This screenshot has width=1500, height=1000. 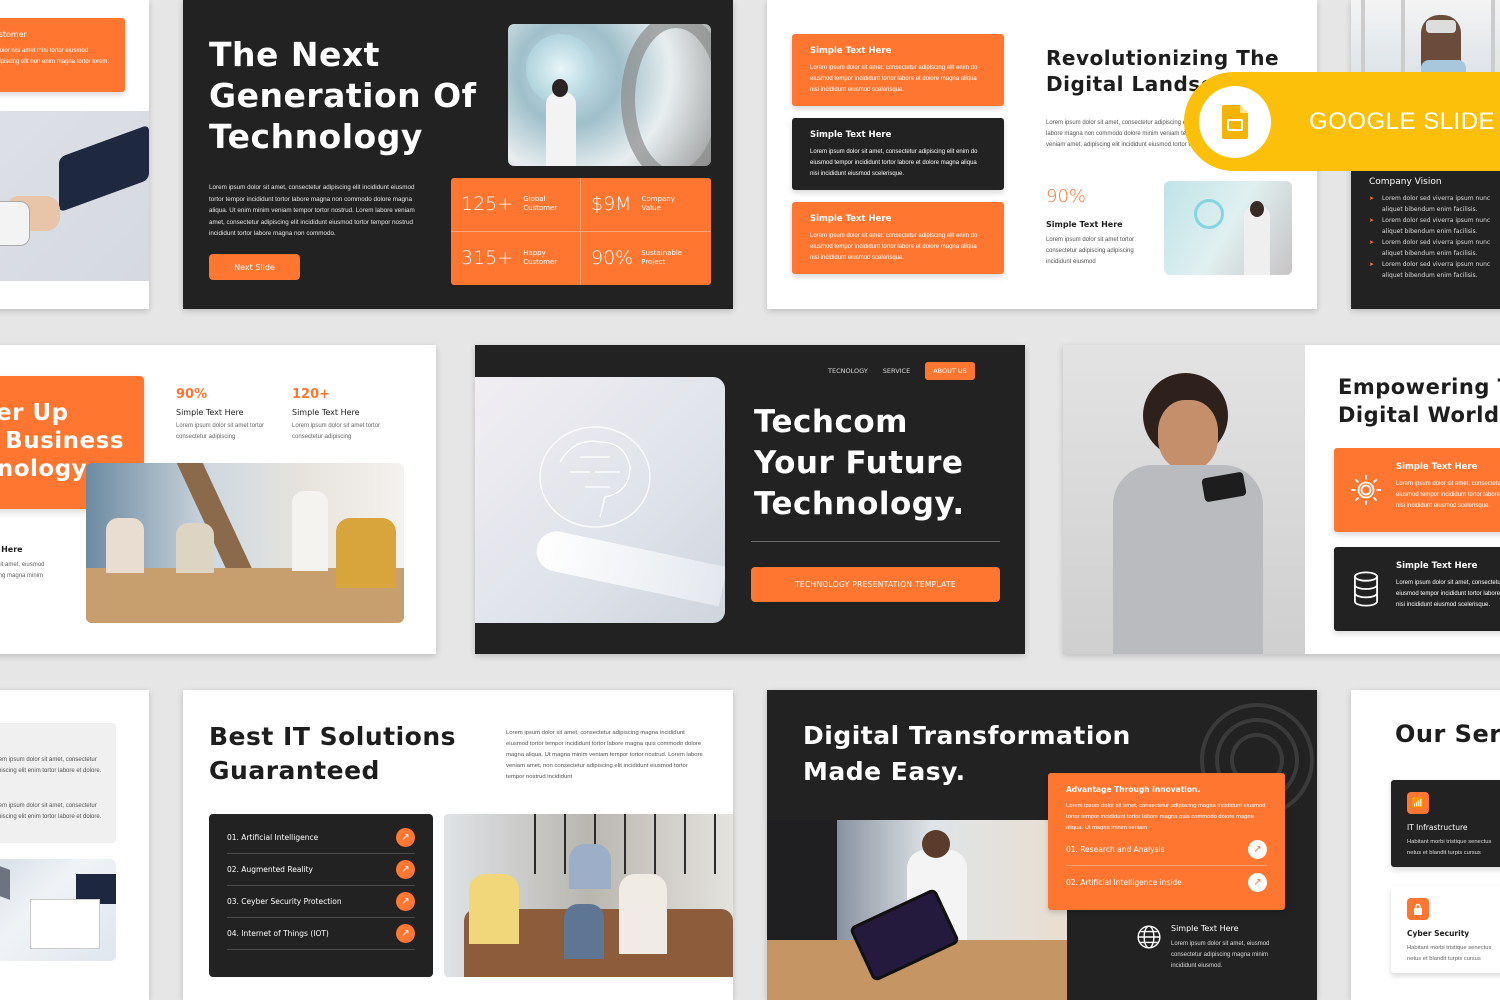 I want to click on stat-label: Project, so click(x=653, y=262).